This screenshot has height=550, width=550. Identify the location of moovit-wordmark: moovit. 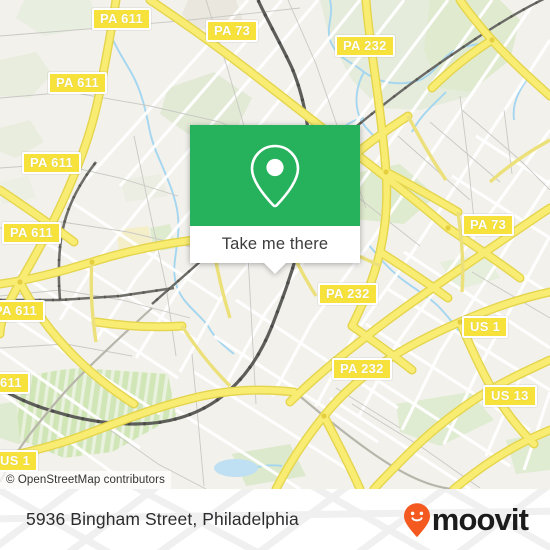
(480, 519).